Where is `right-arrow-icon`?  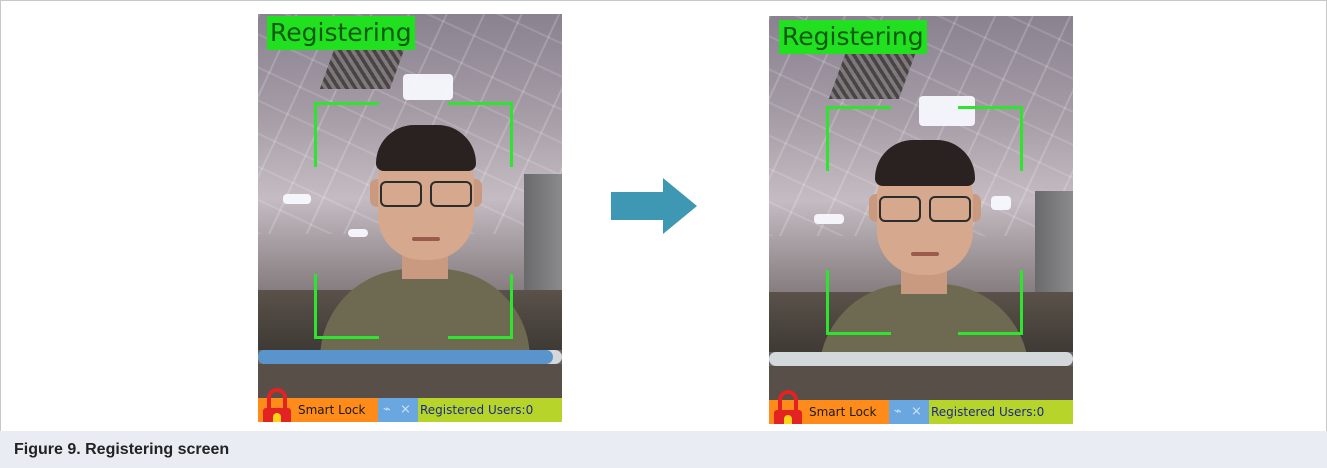
right-arrow-icon is located at coordinates (654, 206).